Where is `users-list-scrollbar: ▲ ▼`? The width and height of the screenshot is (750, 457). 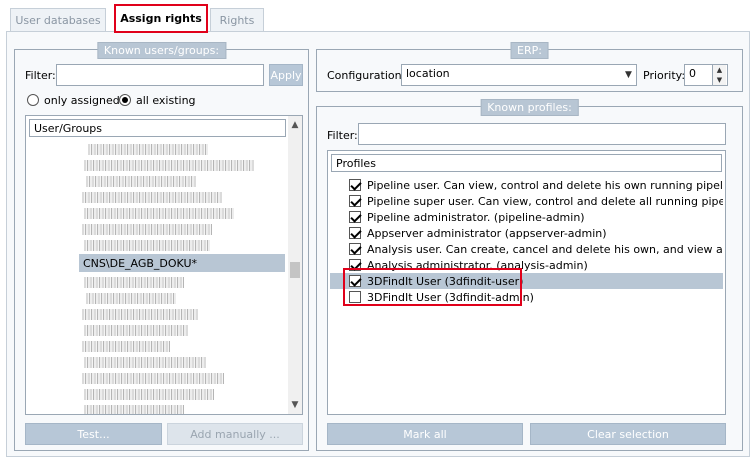 users-list-scrollbar: ▲ ▼ is located at coordinates (295, 265).